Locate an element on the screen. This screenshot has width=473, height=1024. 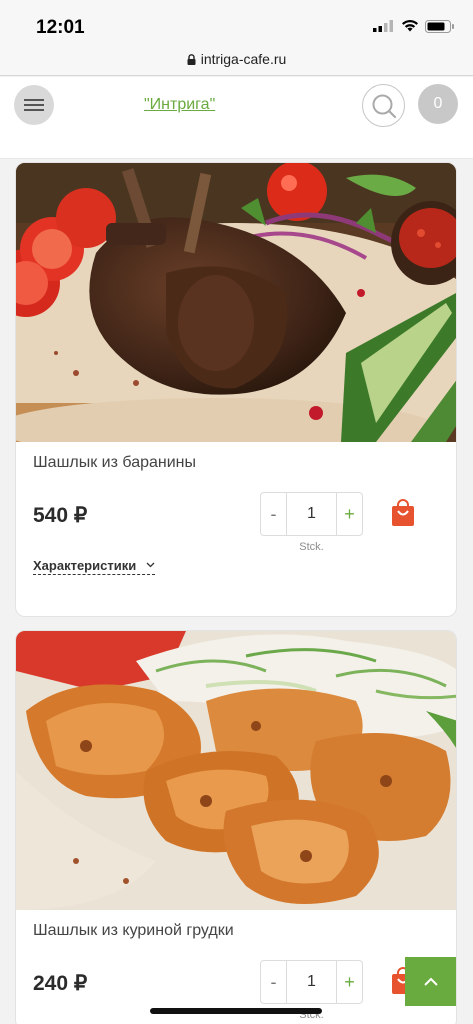
status-time: 12:01 is located at coordinates (60, 27).